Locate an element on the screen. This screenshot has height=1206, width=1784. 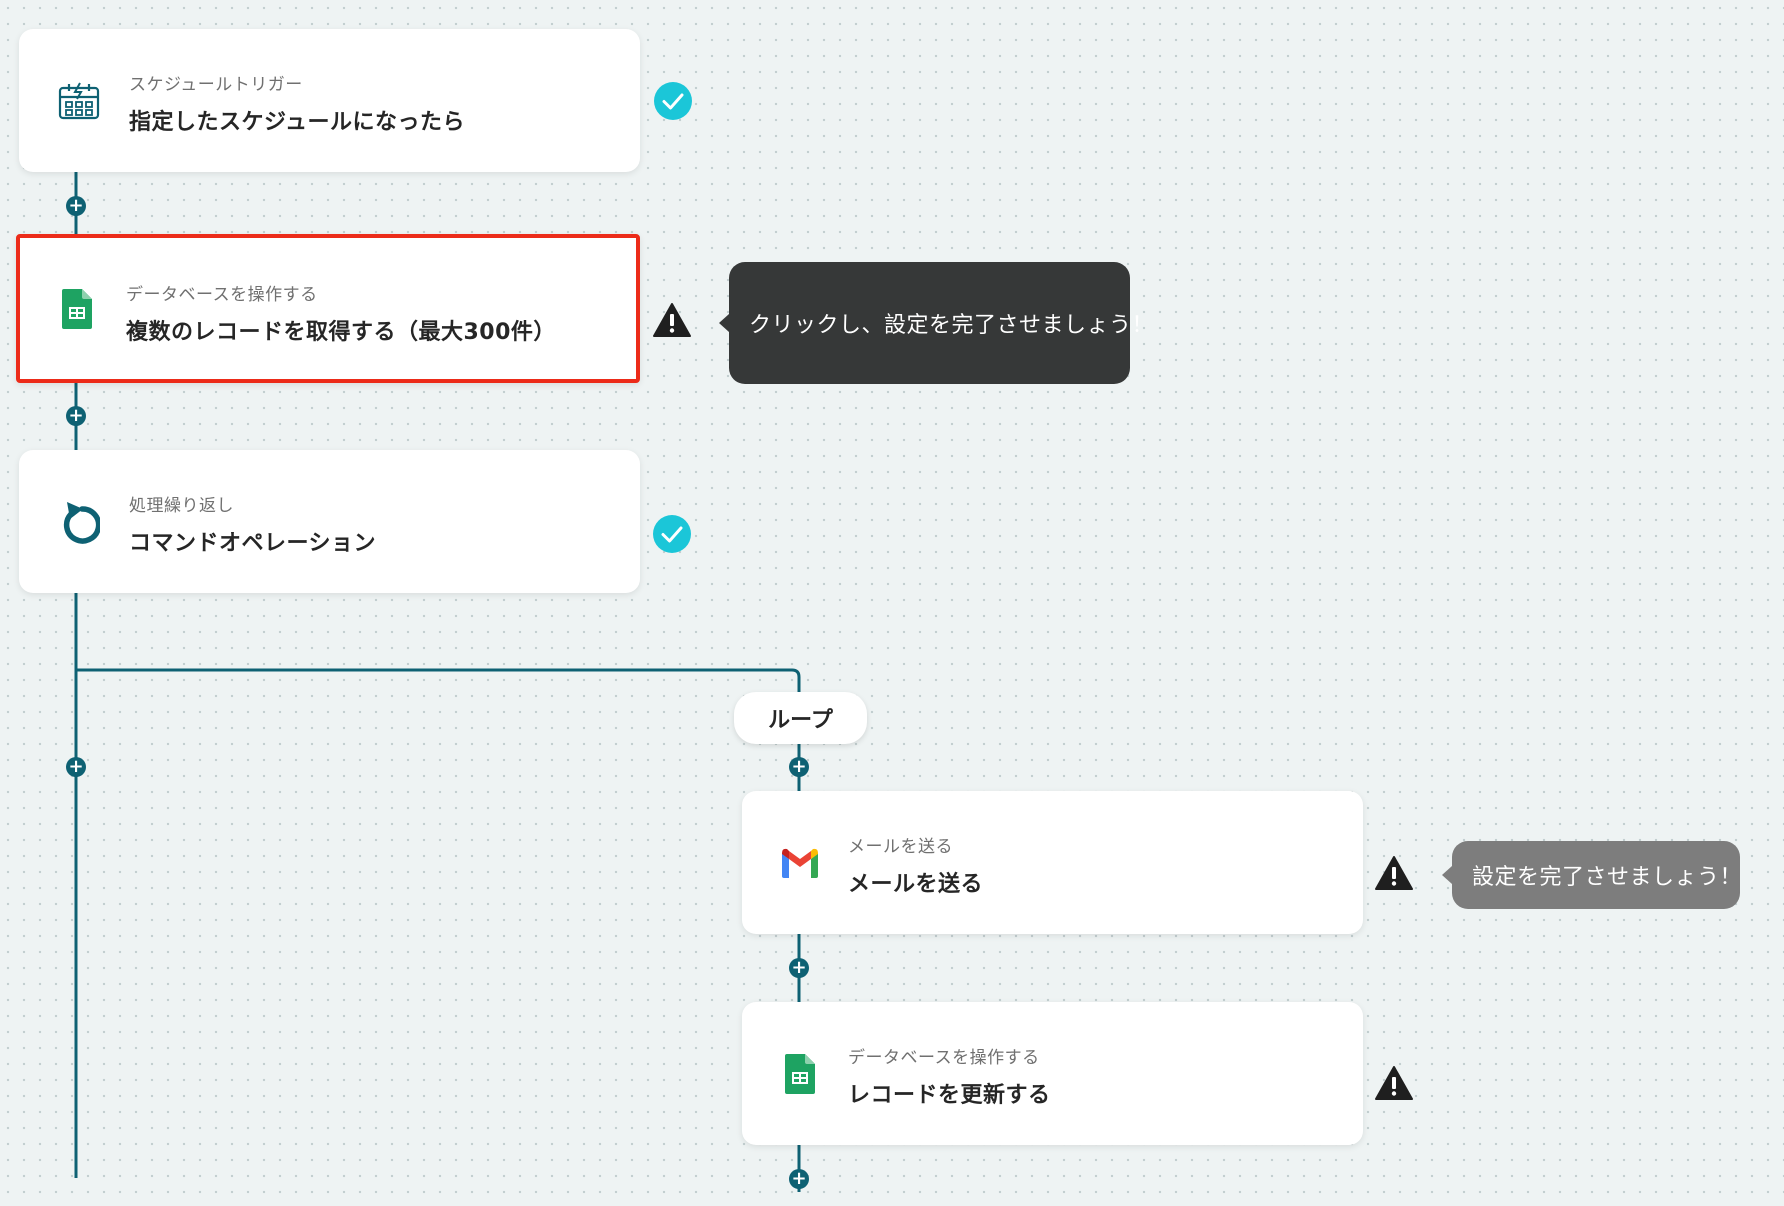
flow-node-update-record: データベースを操作する レコードを更新する is located at coordinates (1052, 1073).